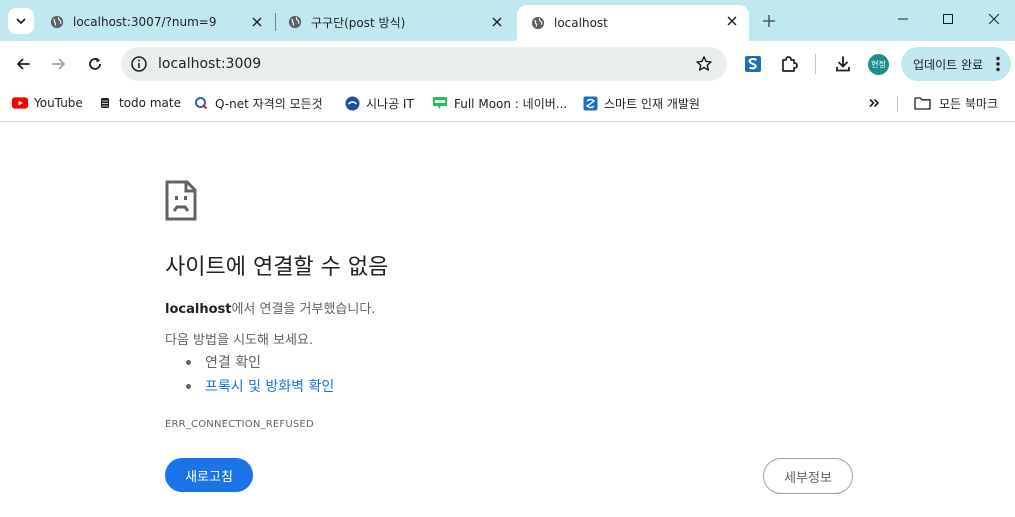 This screenshot has height=517, width=1015. I want to click on error-title: 사이트에 연결할 수 없음, so click(277, 267).